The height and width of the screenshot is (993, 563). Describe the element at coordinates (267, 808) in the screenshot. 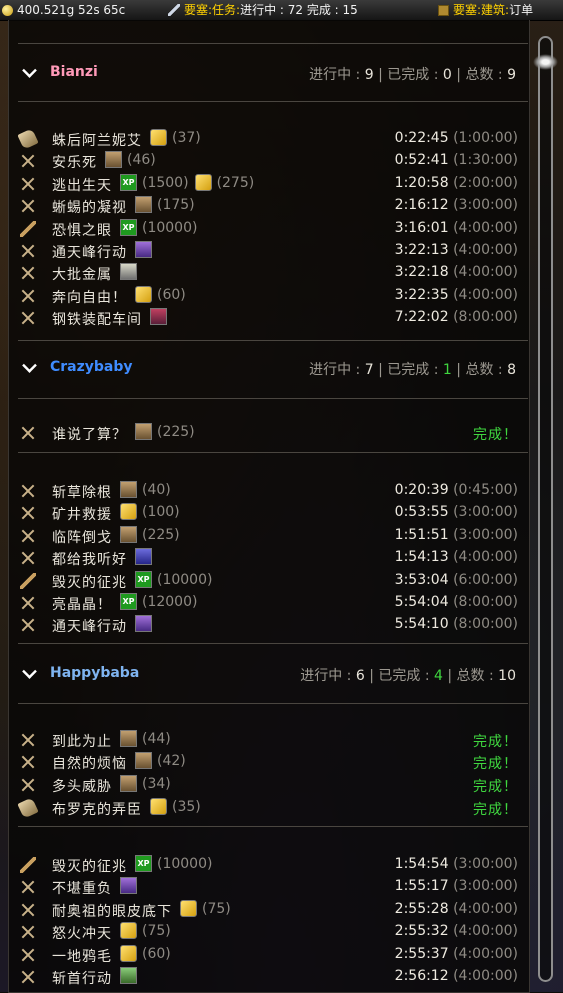

I see `completed-mission-row: 布罗克的弄臣 (35) 完成！` at that location.